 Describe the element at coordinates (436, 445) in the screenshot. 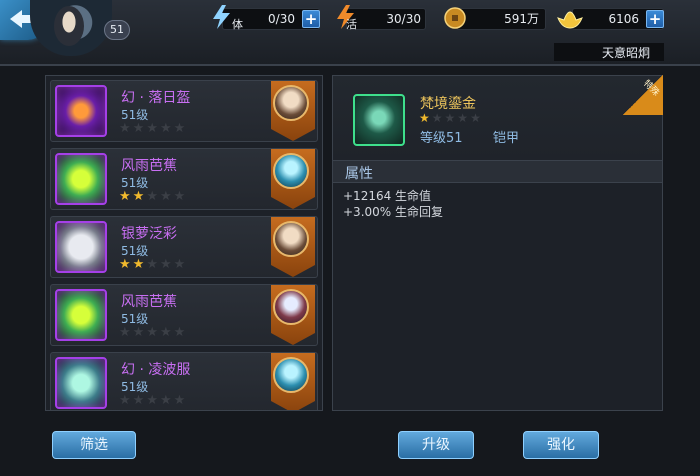

I see `upgrade-button: 升级` at that location.